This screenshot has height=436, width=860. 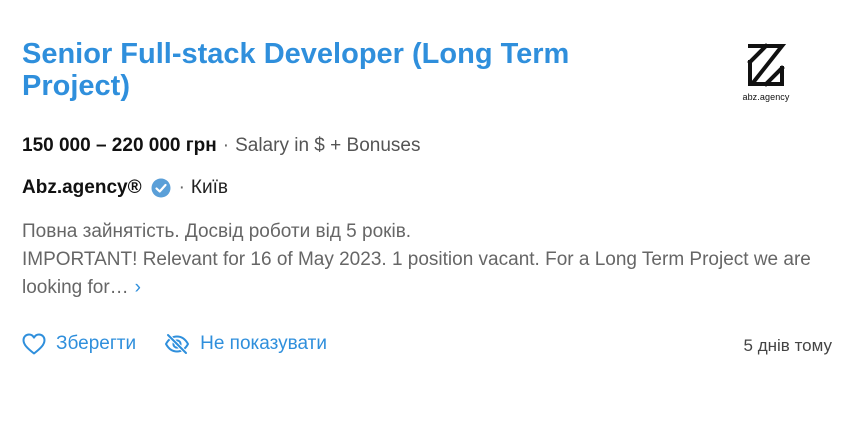 I want to click on abz-agency-logo-icon, so click(x=767, y=65).